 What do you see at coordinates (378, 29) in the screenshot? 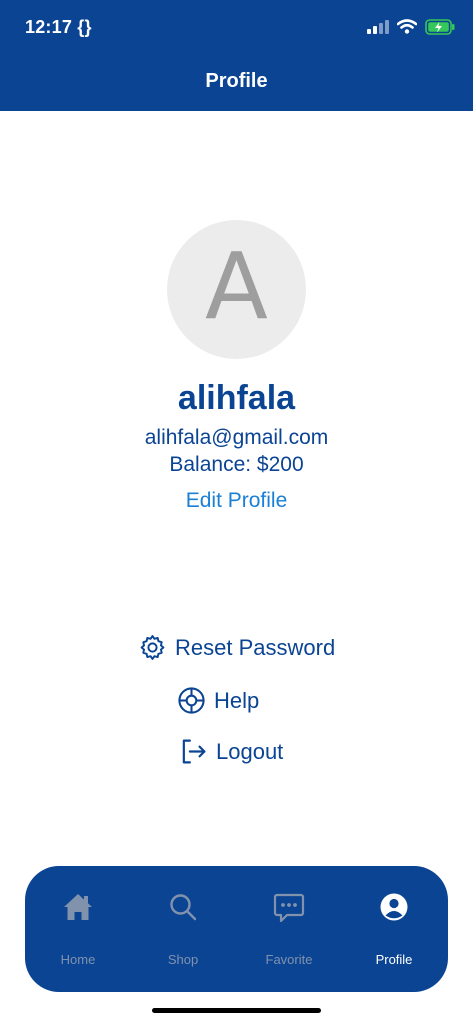
I see `signal-icon` at bounding box center [378, 29].